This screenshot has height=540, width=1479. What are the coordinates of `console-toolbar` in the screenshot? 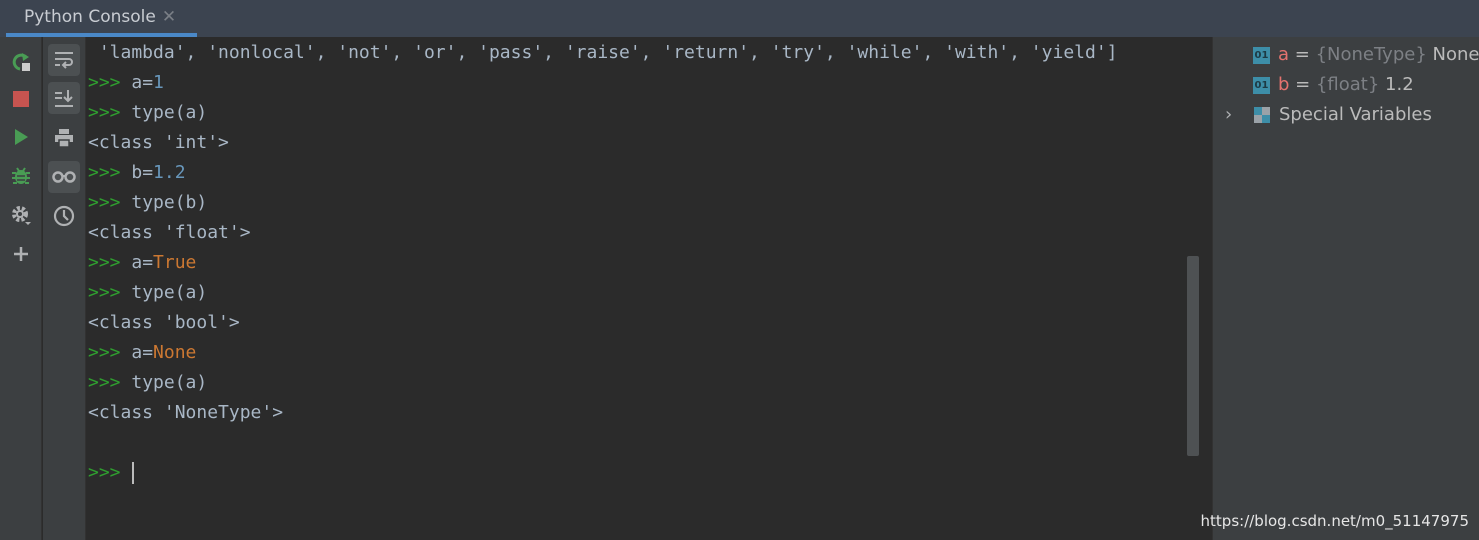 It's located at (21, 288).